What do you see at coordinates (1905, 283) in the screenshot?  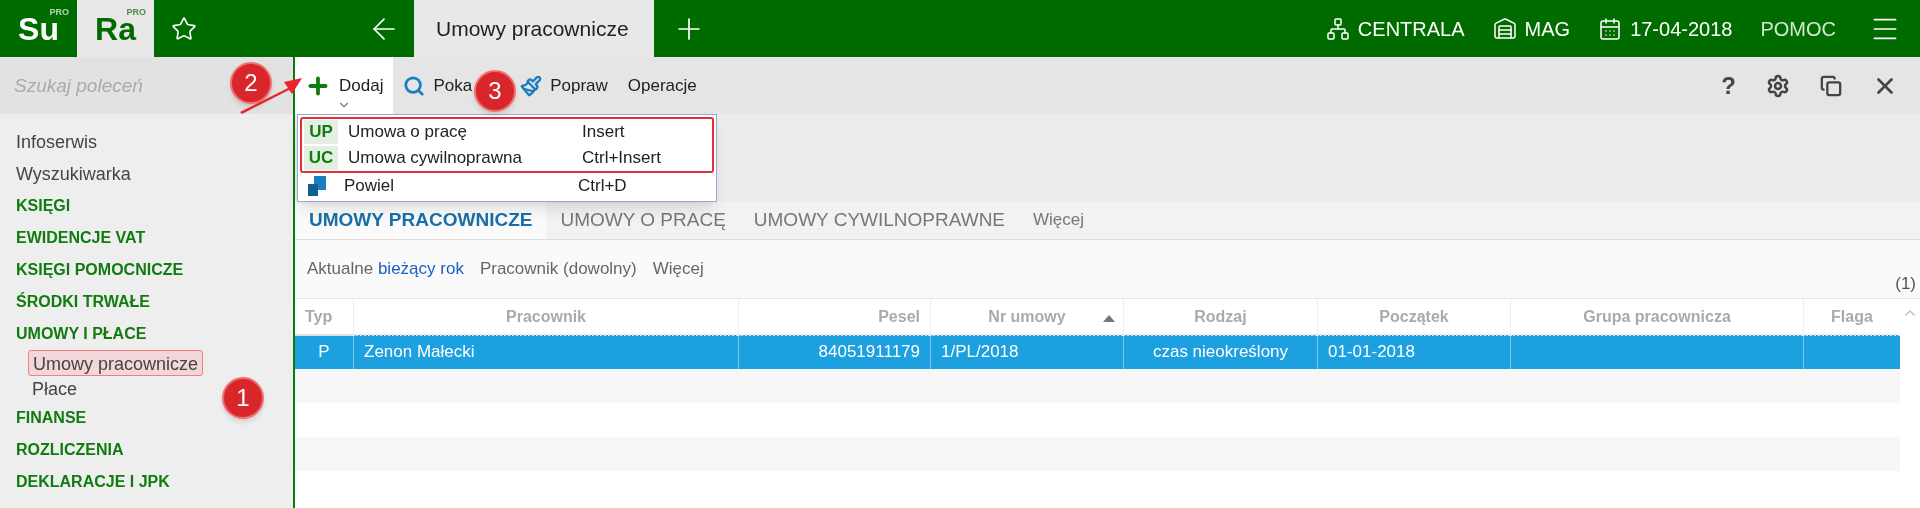 I see `record-count: (1)` at bounding box center [1905, 283].